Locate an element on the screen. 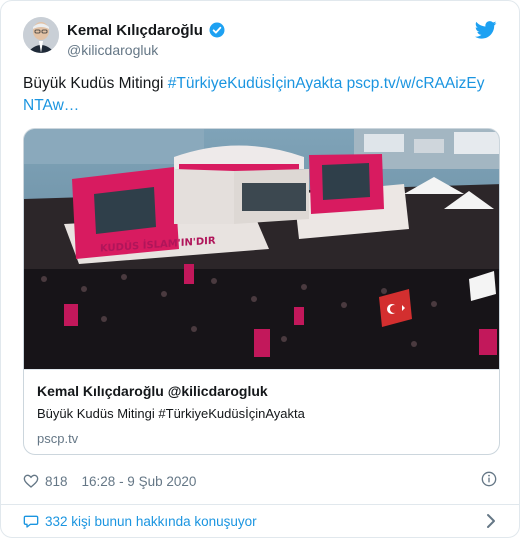 Image resolution: width=520 pixels, height=538 pixels. info-icon is located at coordinates (489, 479).